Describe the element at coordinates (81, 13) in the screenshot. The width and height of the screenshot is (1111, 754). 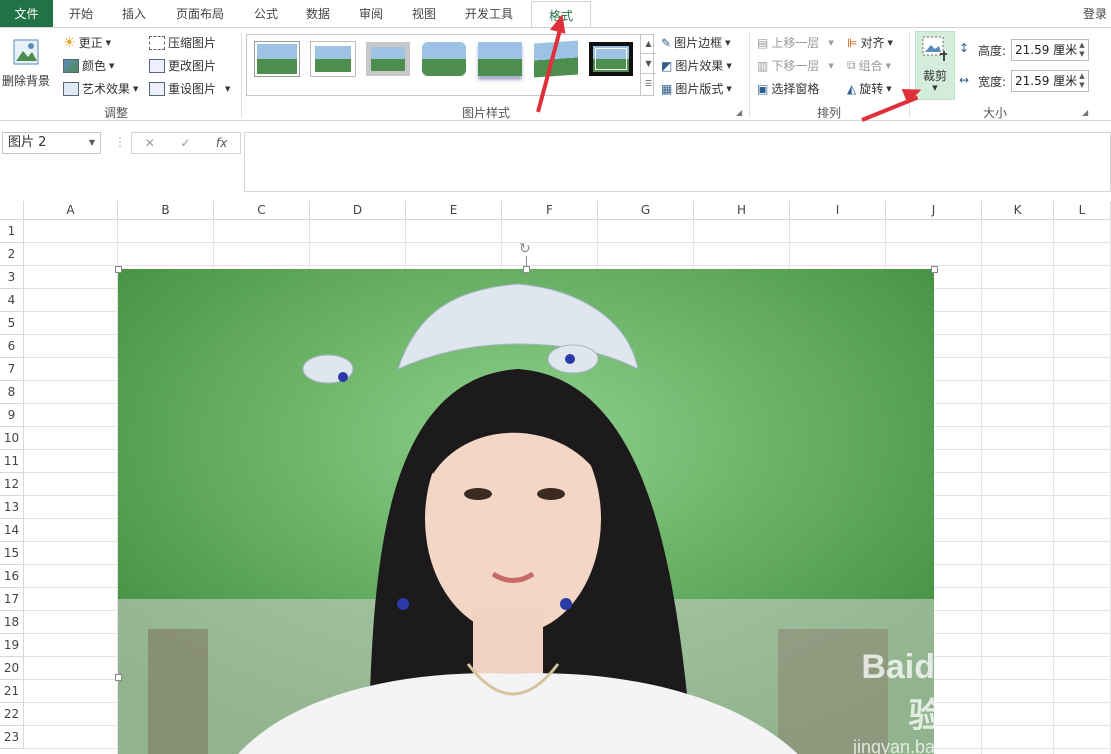
I see `tab-home: 开始` at that location.